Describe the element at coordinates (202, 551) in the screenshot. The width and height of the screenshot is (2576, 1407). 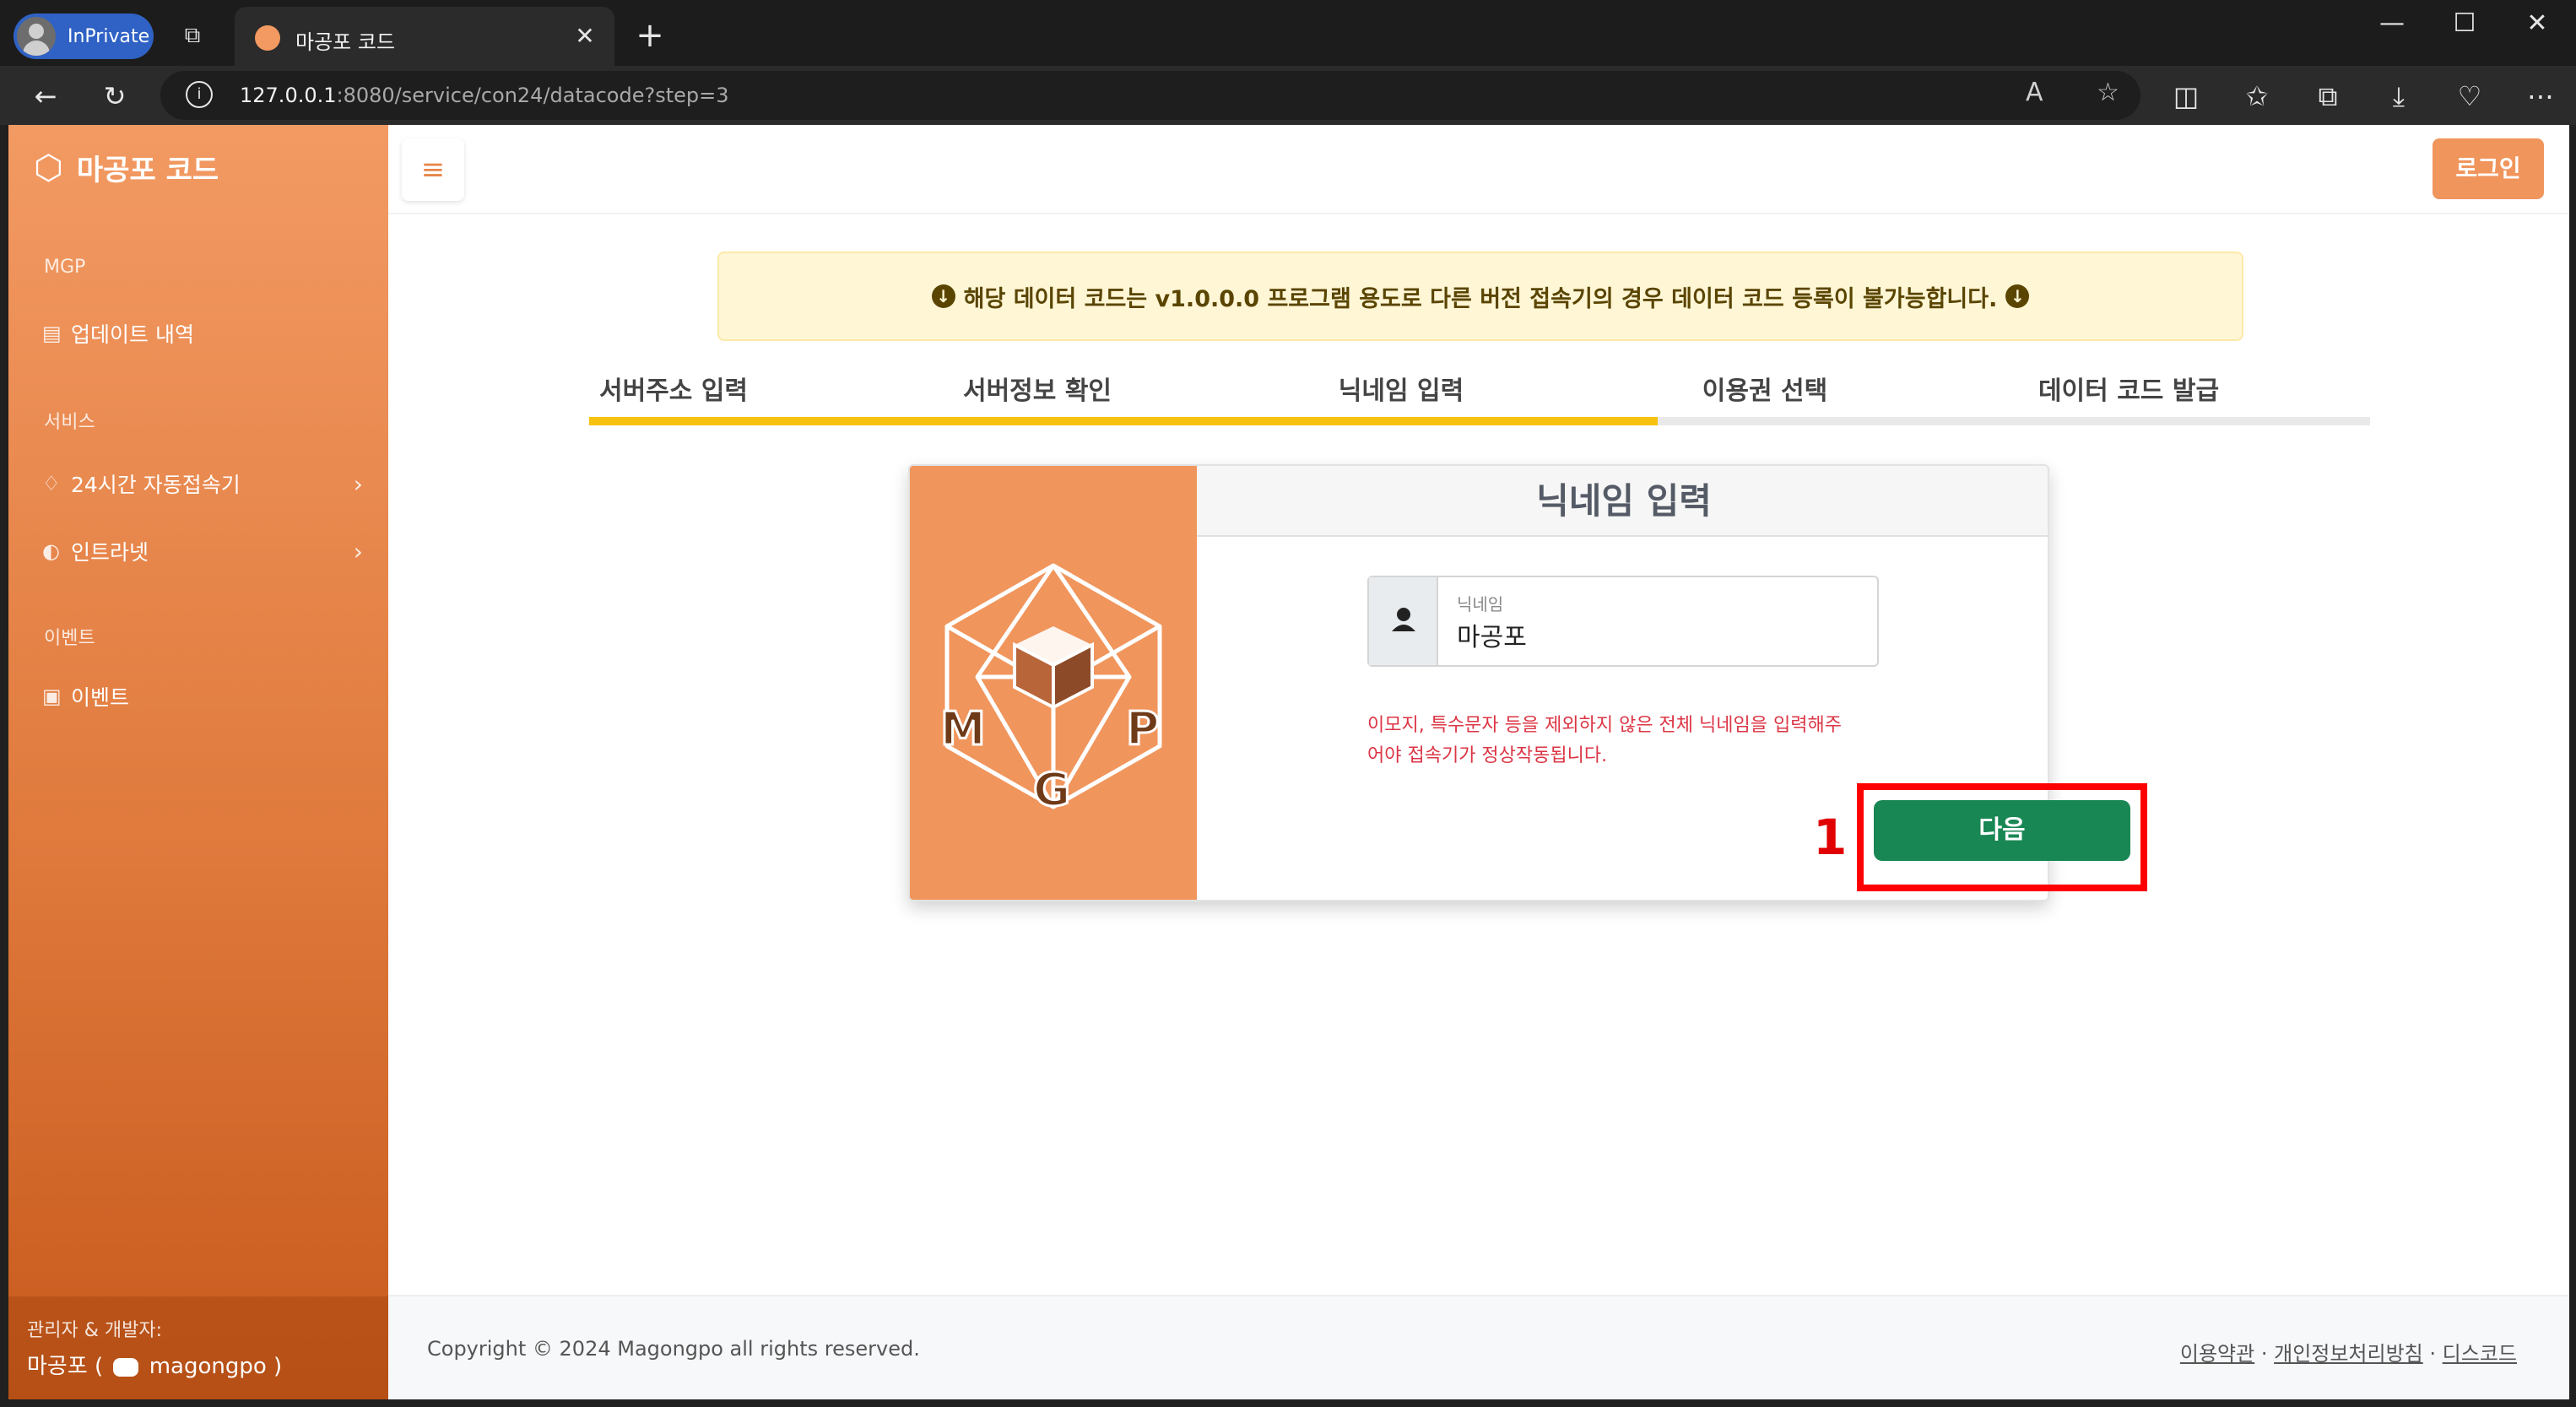
I see `sidebar-item-intranet: ◐ 인트라넷 ›` at that location.